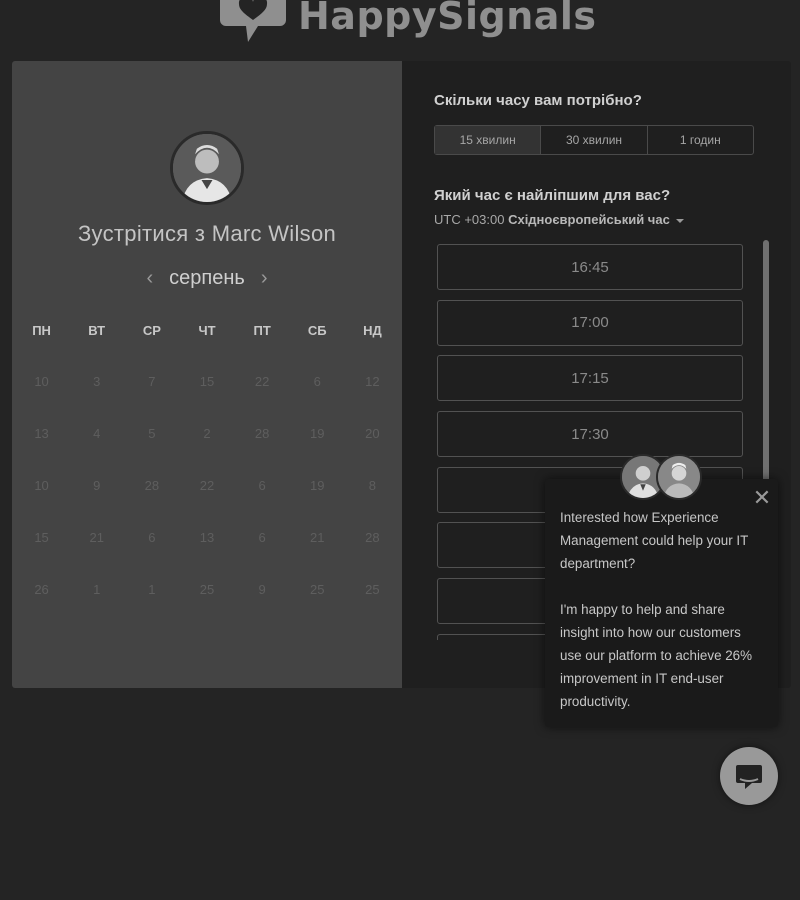 The width and height of the screenshot is (800, 900). I want to click on time-slot: 17:15, so click(590, 378).